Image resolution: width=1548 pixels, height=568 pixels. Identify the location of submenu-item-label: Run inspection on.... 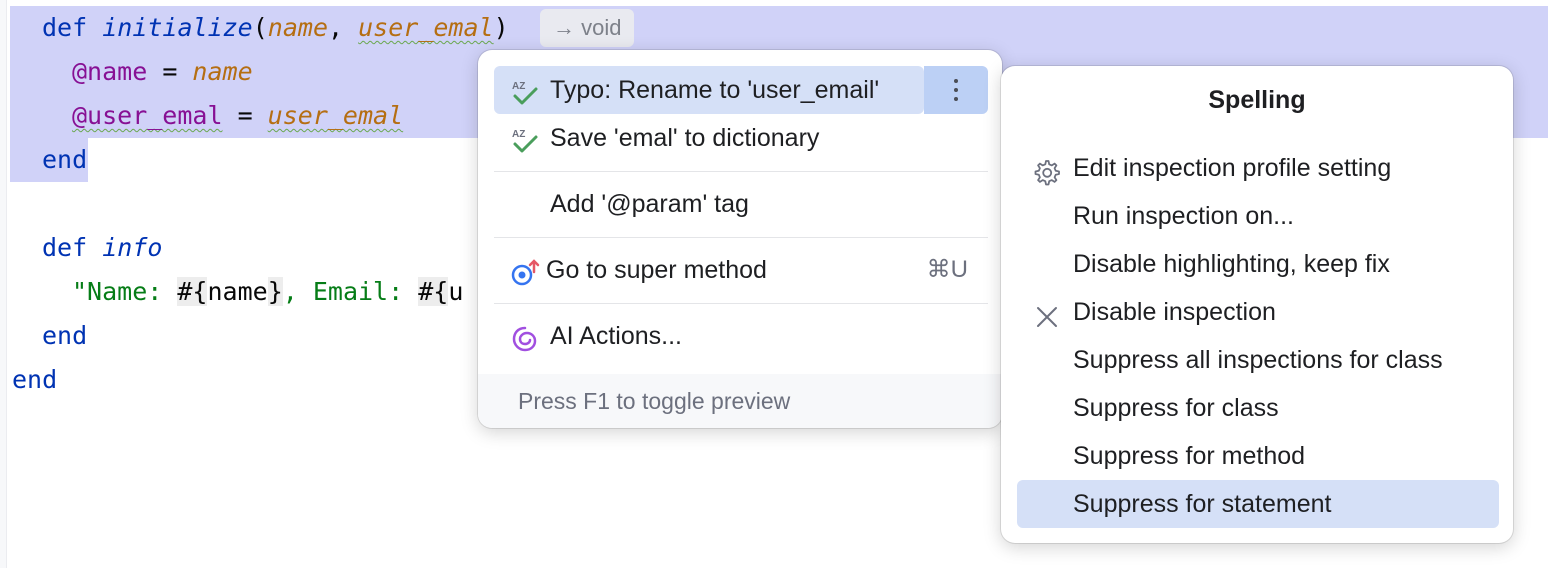
(1183, 216).